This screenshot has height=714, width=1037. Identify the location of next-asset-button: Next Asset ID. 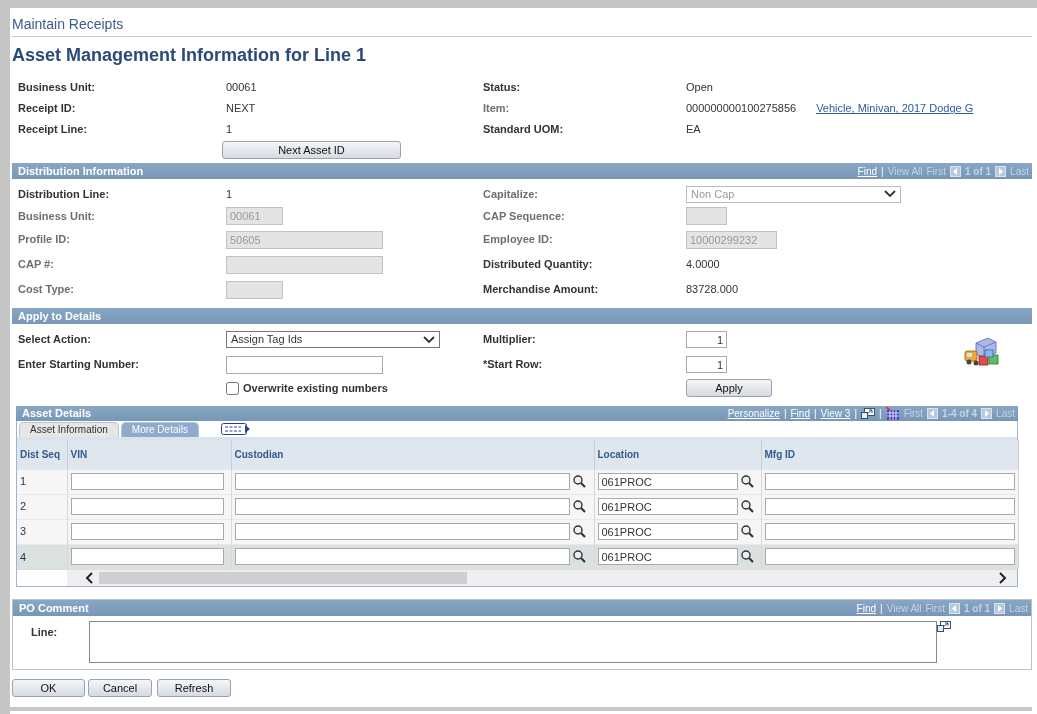
(311, 150).